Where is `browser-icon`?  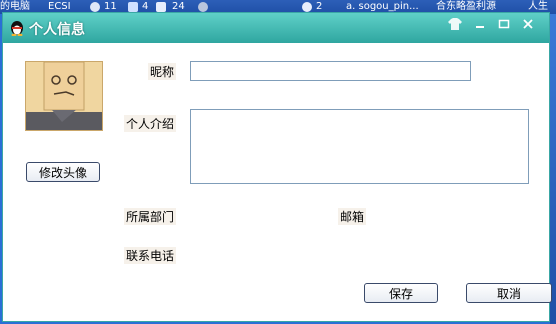 browser-icon is located at coordinates (95, 7).